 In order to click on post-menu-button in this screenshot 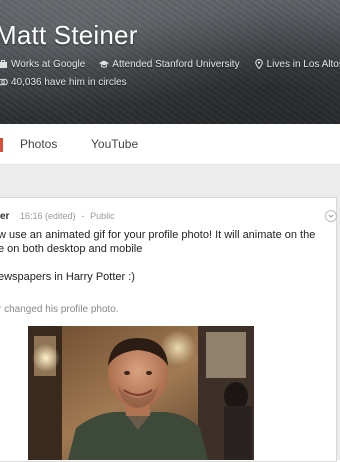, I will do `click(331, 216)`.